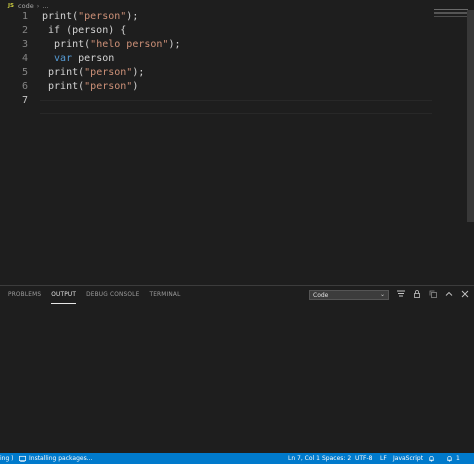  Describe the element at coordinates (220, 44) in the screenshot. I see `code-line: 3 print("helo person");` at that location.